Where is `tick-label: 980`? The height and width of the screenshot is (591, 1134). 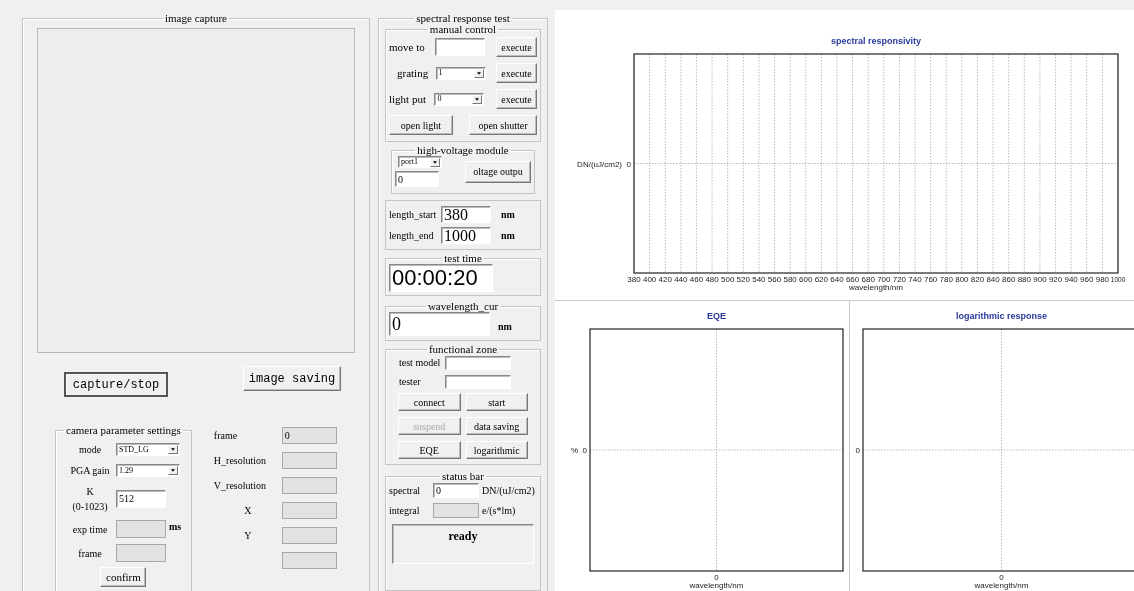 tick-label: 980 is located at coordinates (1102, 279).